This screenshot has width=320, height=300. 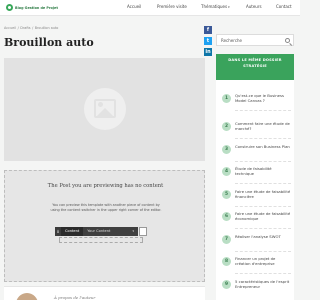 I want to click on list-item-link: Comment faire une étude de marché?, so click(x=263, y=126).